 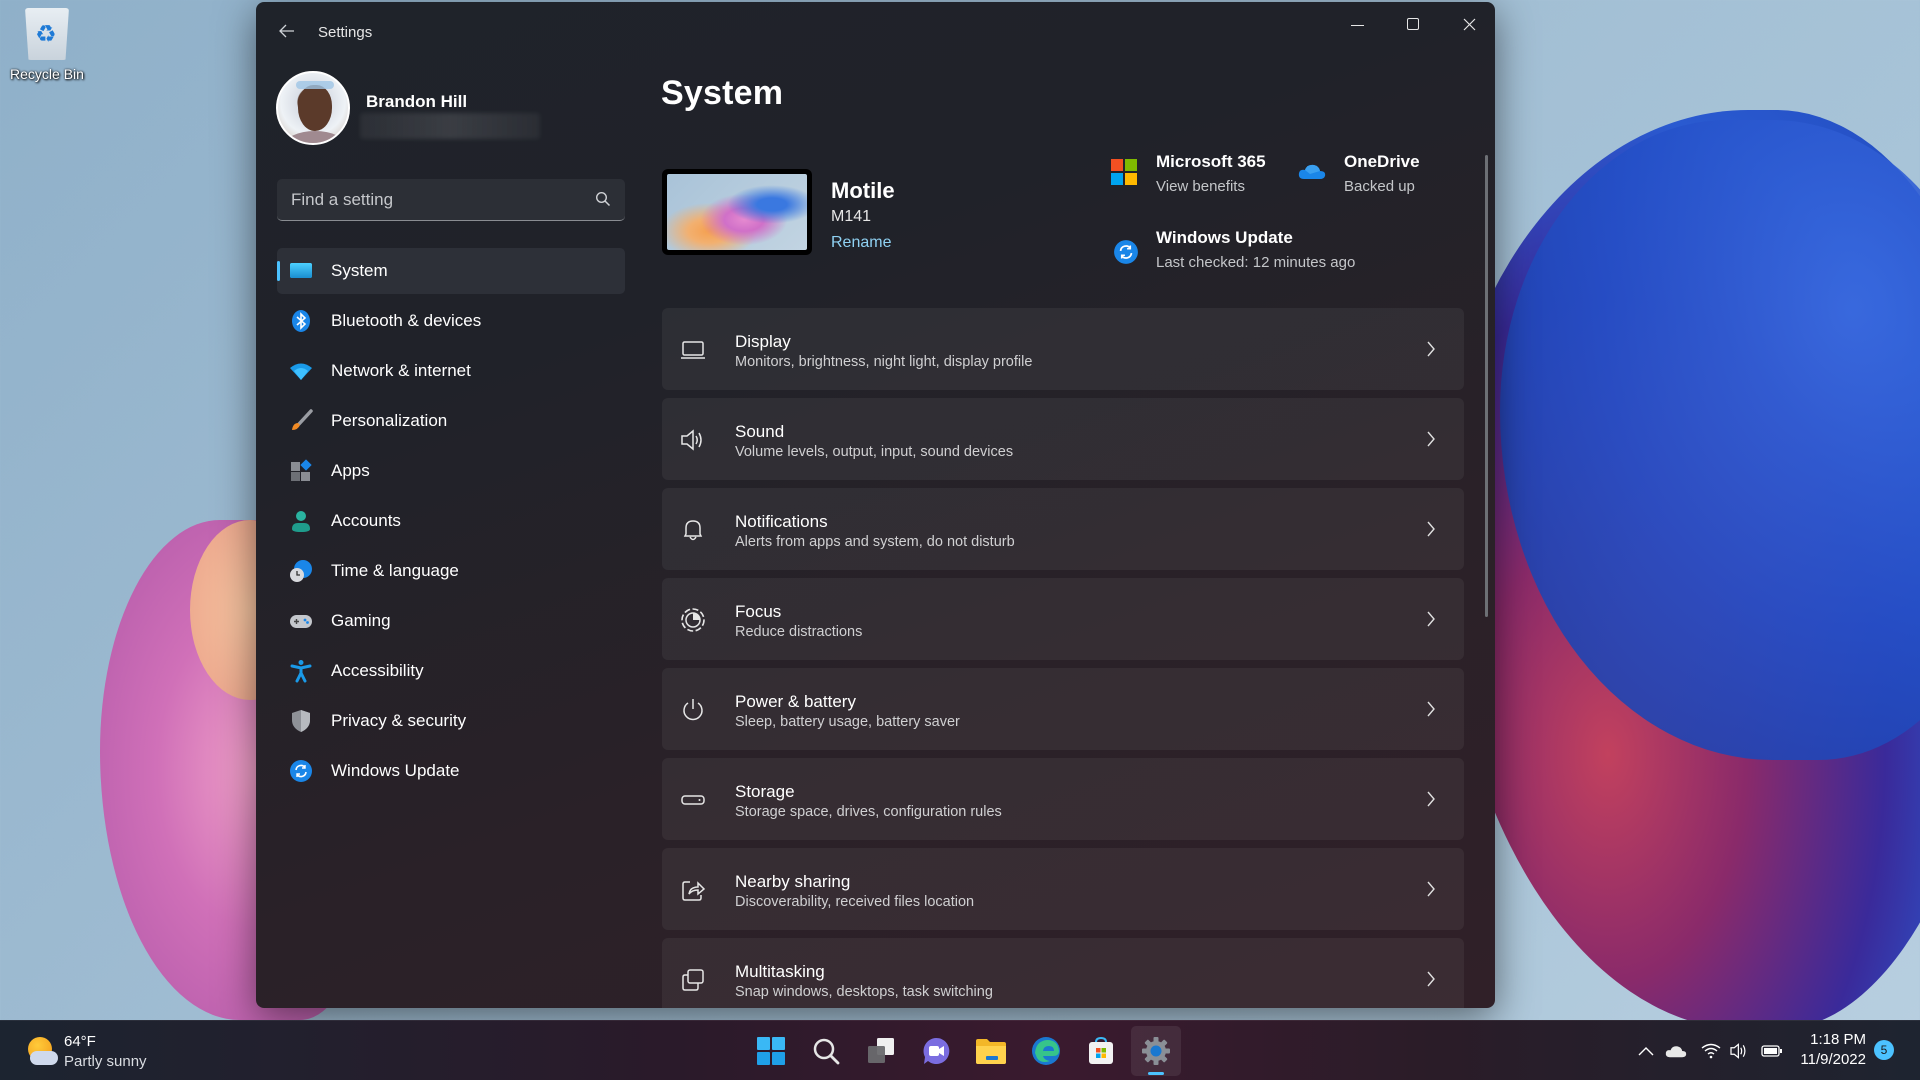 I want to click on card-title: Notifications, so click(x=781, y=521).